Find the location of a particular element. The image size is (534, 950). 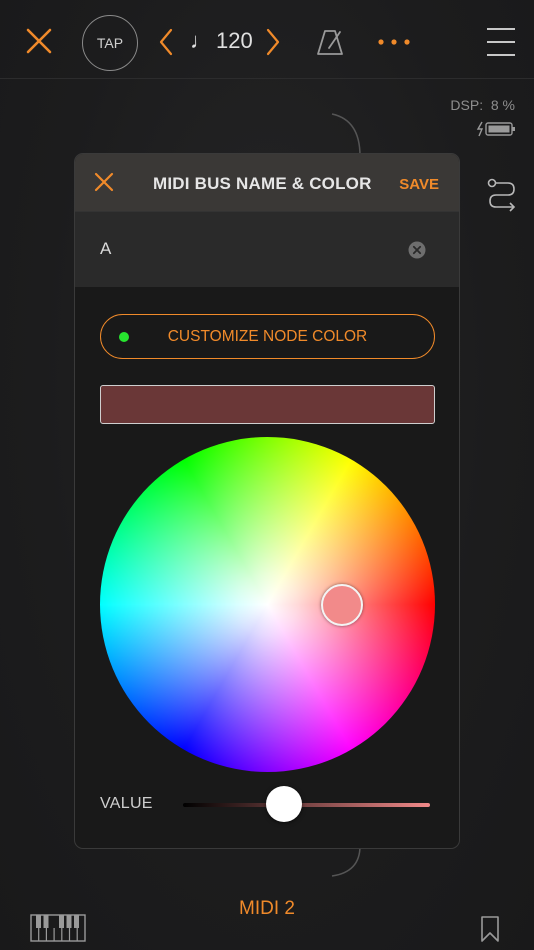

tap-tempo-button: TAP is located at coordinates (110, 43).